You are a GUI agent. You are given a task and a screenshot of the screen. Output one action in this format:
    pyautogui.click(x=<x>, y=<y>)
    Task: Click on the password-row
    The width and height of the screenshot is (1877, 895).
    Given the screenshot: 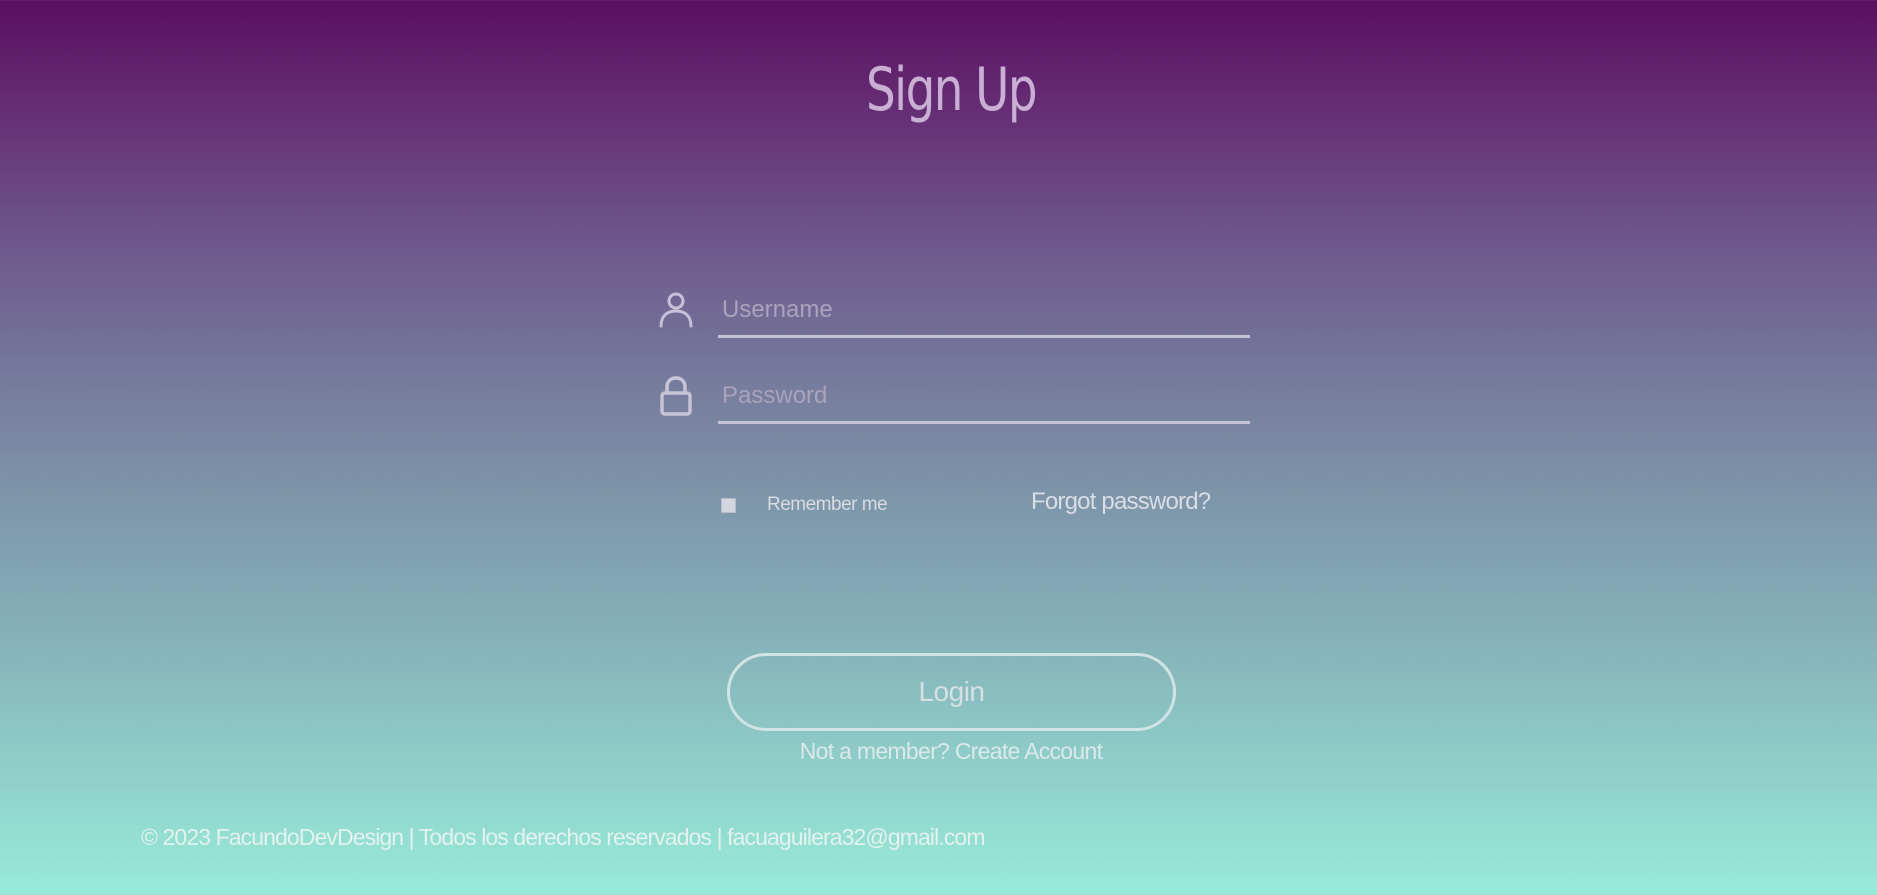 What is the action you would take?
    pyautogui.click(x=953, y=398)
    